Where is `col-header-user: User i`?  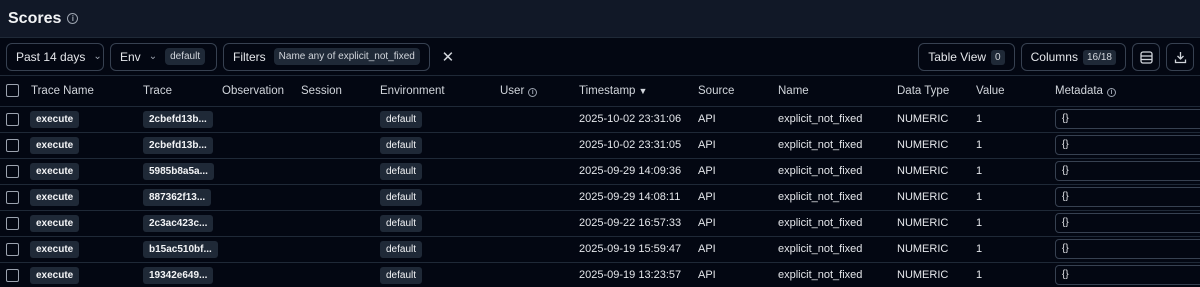 col-header-user: User i is located at coordinates (539, 91).